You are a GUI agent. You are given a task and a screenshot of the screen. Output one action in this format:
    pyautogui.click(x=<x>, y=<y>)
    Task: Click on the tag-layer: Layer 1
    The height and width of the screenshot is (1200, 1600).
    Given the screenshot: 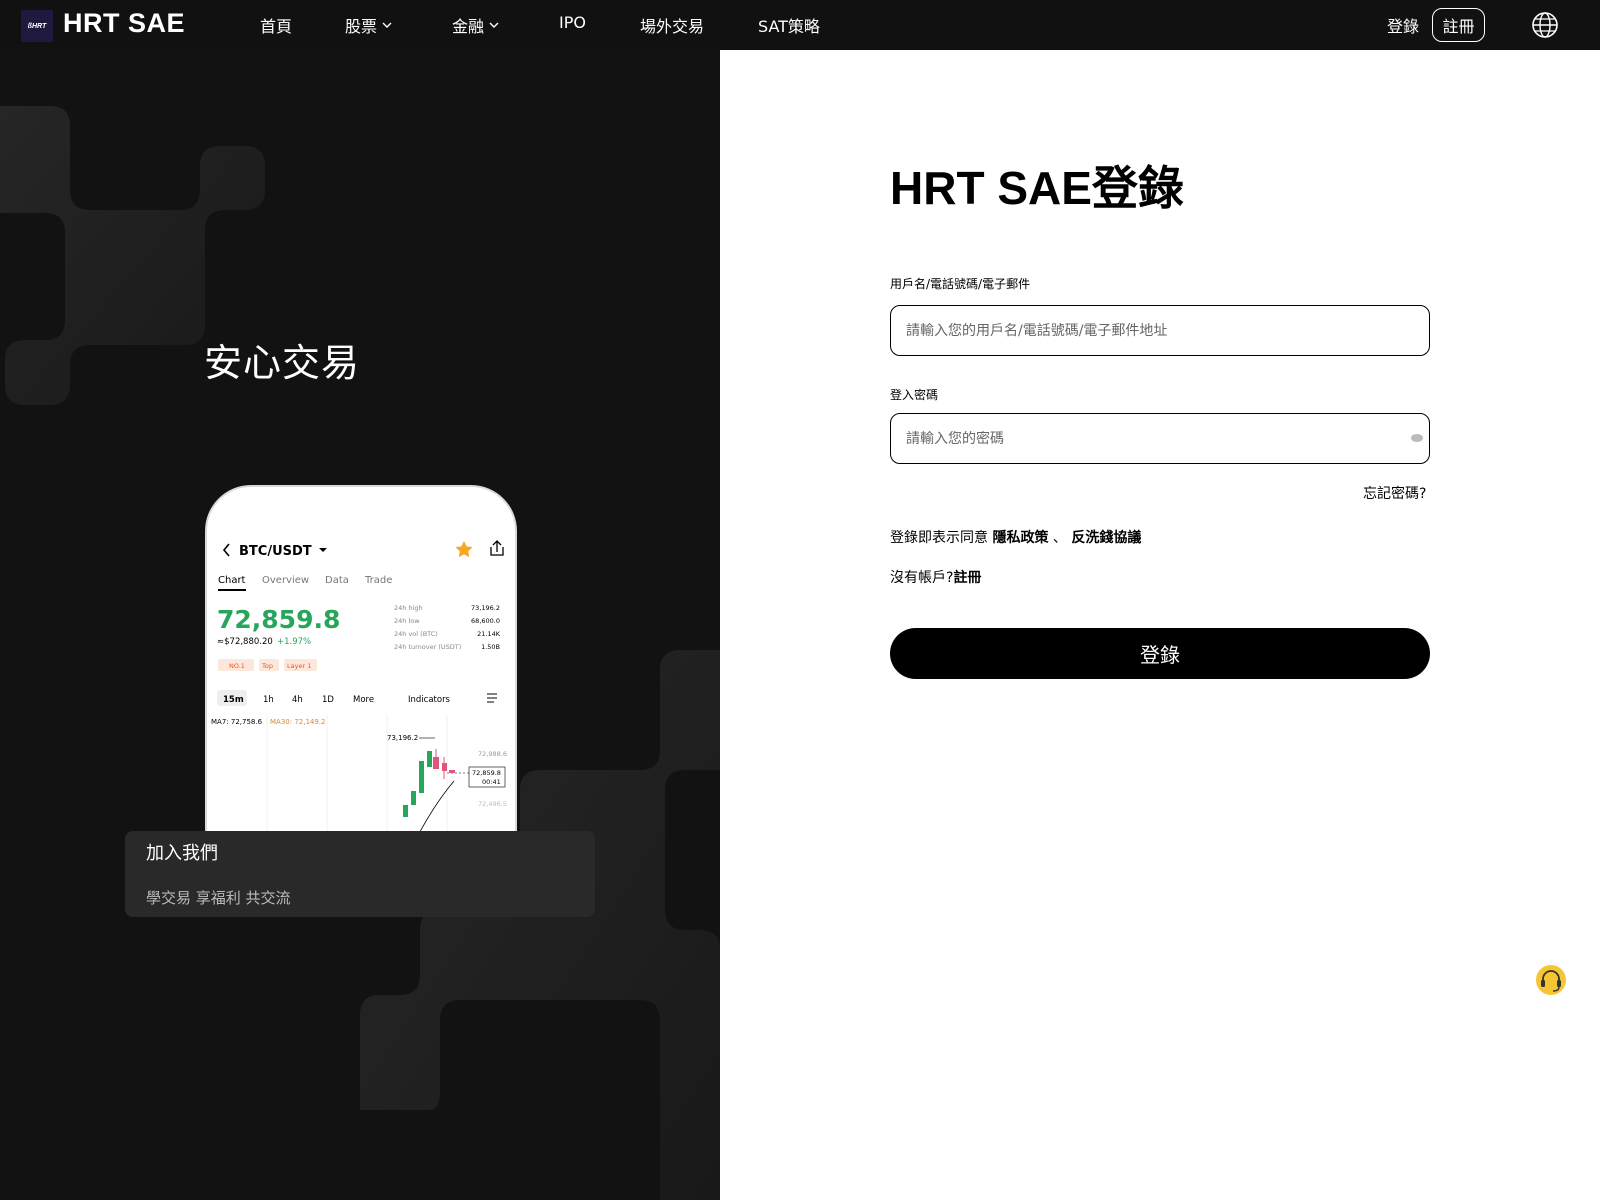 What is the action you would take?
    pyautogui.click(x=299, y=666)
    